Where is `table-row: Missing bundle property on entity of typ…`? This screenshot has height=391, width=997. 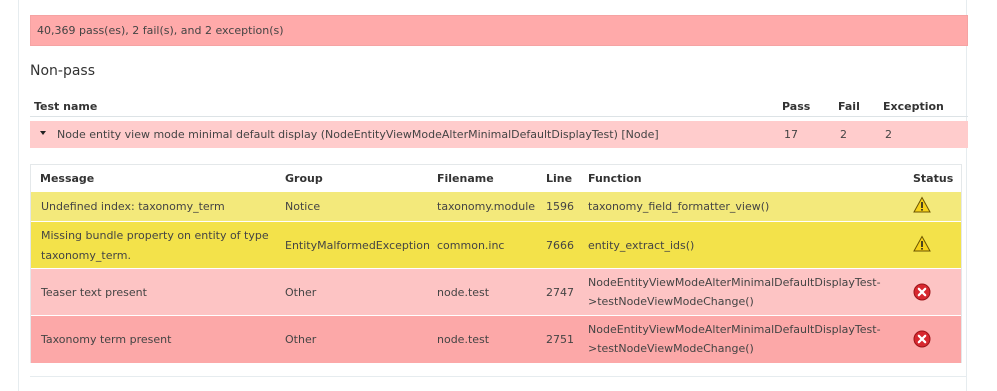
table-row: Missing bundle property on entity of typ… is located at coordinates (496, 245).